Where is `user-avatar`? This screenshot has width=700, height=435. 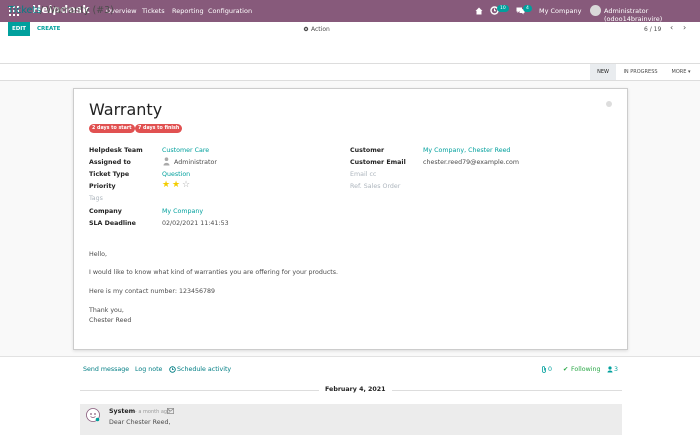 user-avatar is located at coordinates (595, 10).